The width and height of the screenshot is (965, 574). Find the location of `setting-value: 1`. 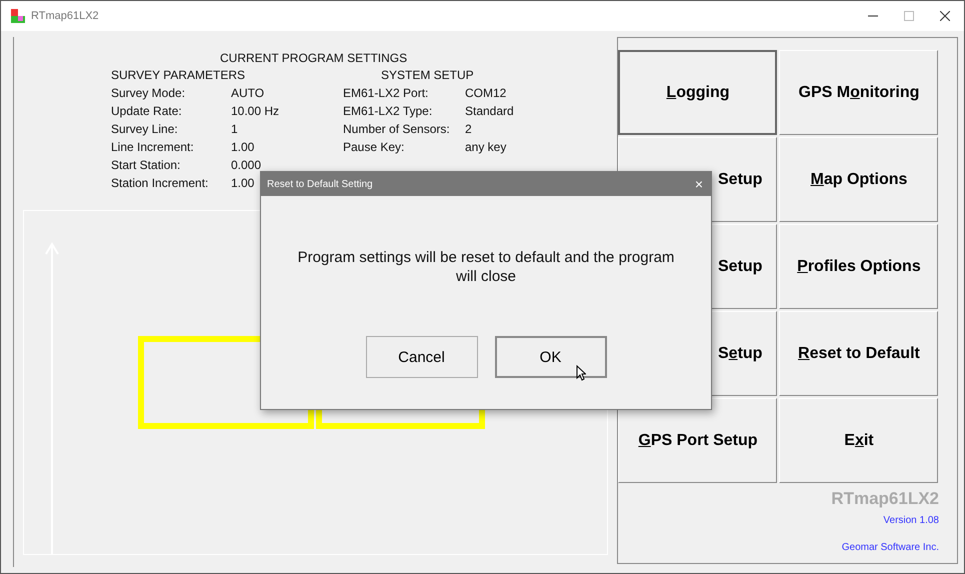

setting-value: 1 is located at coordinates (234, 129).